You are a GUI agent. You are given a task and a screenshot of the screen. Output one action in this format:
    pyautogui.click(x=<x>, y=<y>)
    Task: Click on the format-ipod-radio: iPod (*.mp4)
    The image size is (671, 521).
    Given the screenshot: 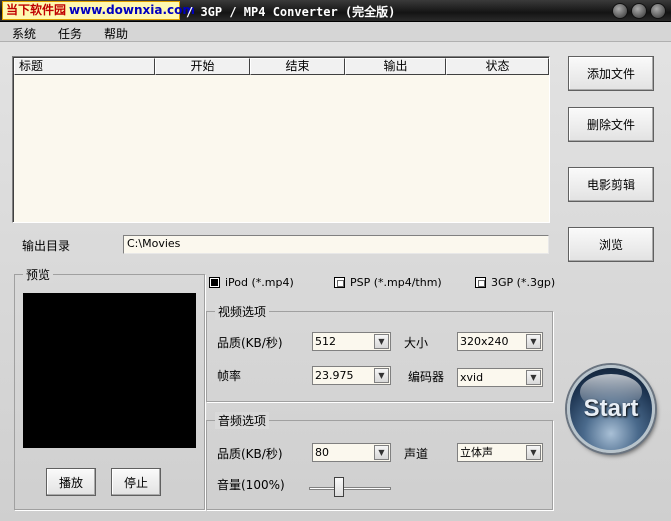 What is the action you would take?
    pyautogui.click(x=251, y=282)
    